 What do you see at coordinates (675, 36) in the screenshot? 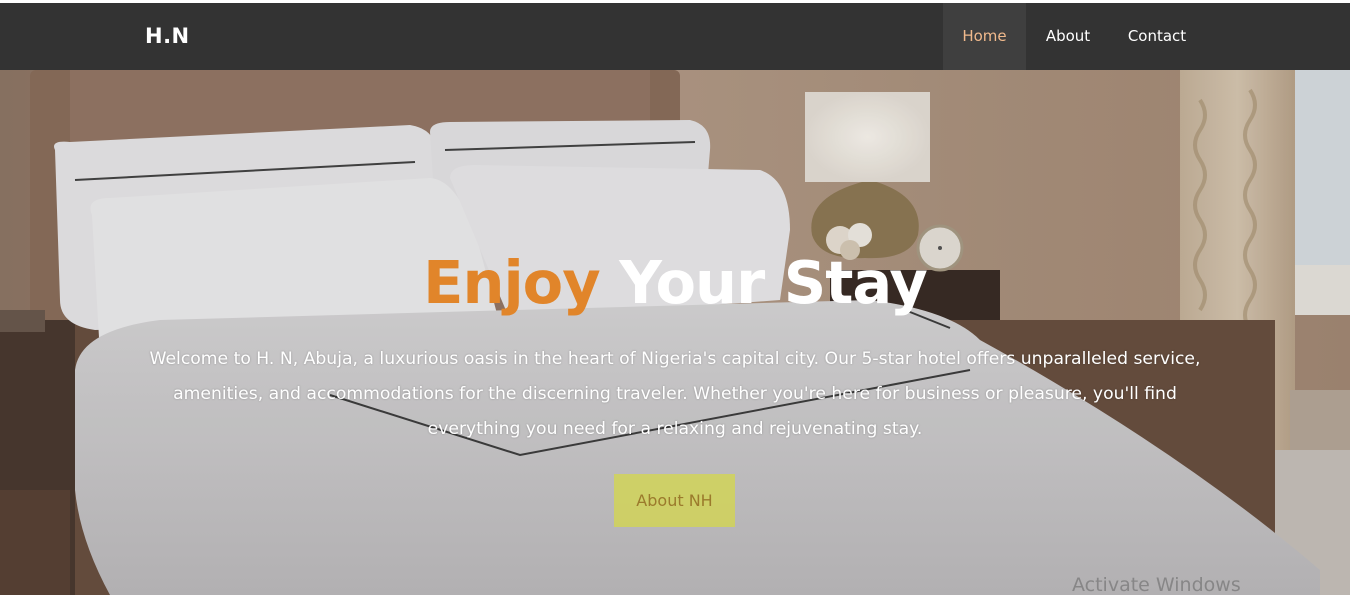
I see `navbar: H.N Home About Contact` at bounding box center [675, 36].